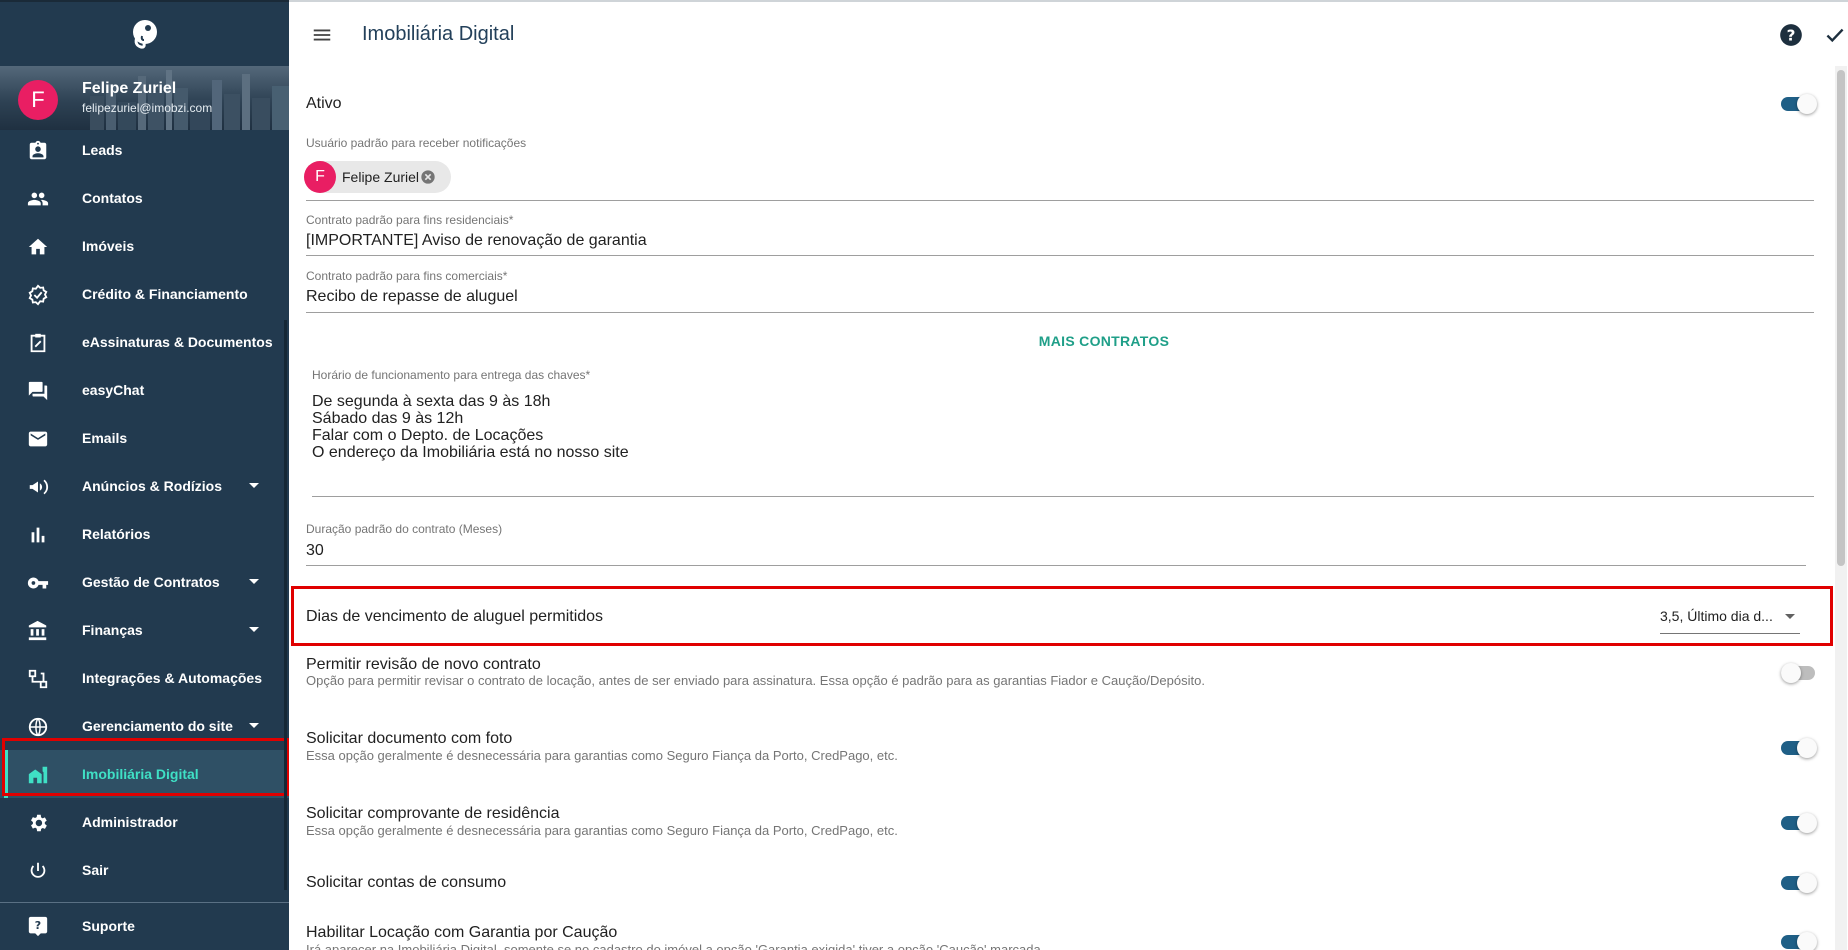 This screenshot has height=950, width=1848. What do you see at coordinates (144, 198) in the screenshot?
I see `sidebar-item-contatos: Contatos` at bounding box center [144, 198].